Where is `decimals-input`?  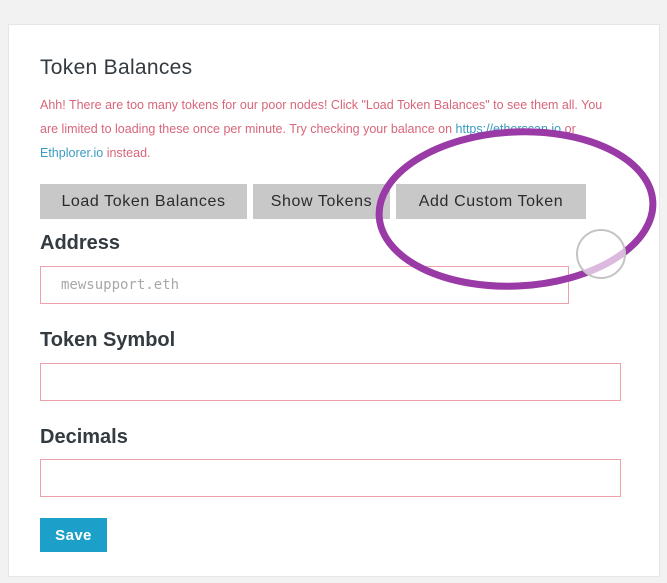
decimals-input is located at coordinates (330, 478).